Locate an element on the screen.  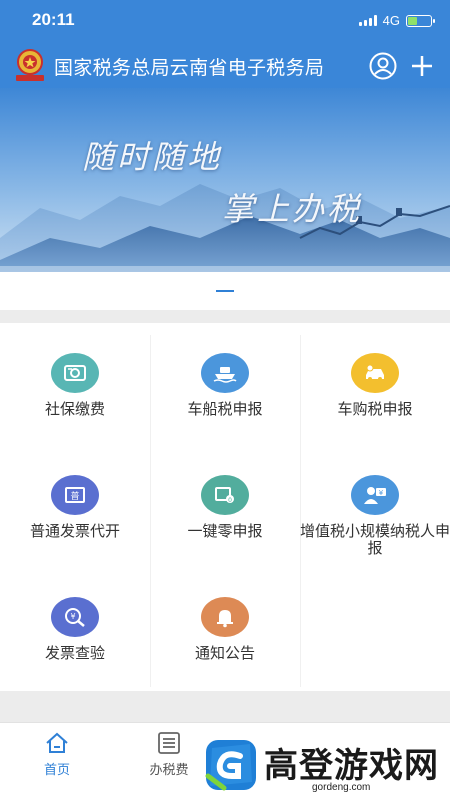
app-header: 国家税务总局云南省电子税务局 is located at coordinates (225, 66).